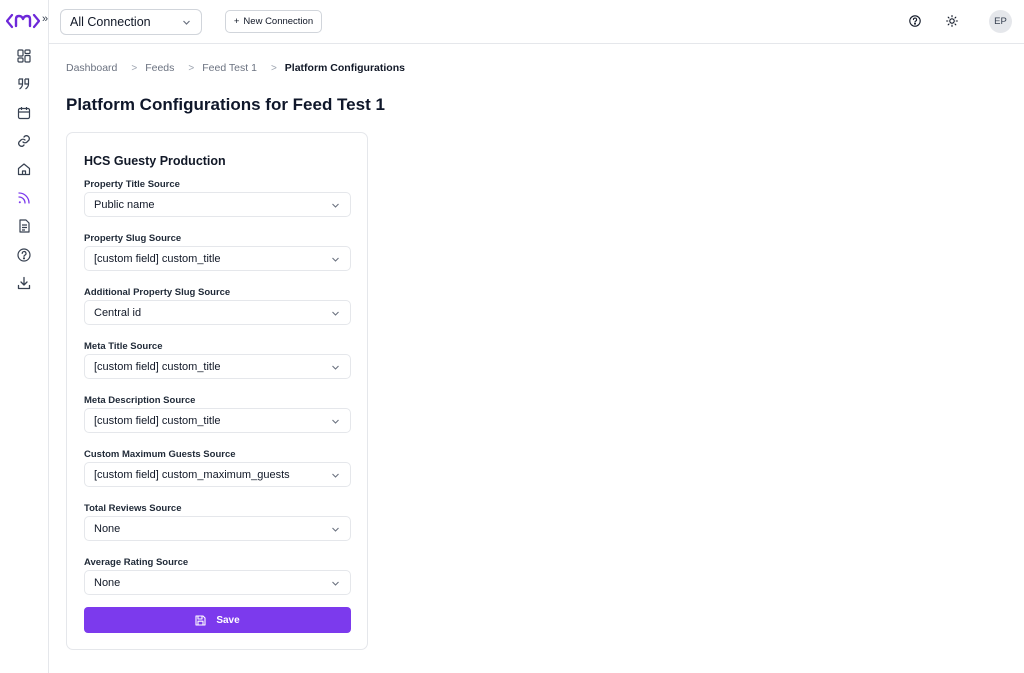  I want to click on total-reviews-source-label: Total Reviews Source, so click(133, 508).